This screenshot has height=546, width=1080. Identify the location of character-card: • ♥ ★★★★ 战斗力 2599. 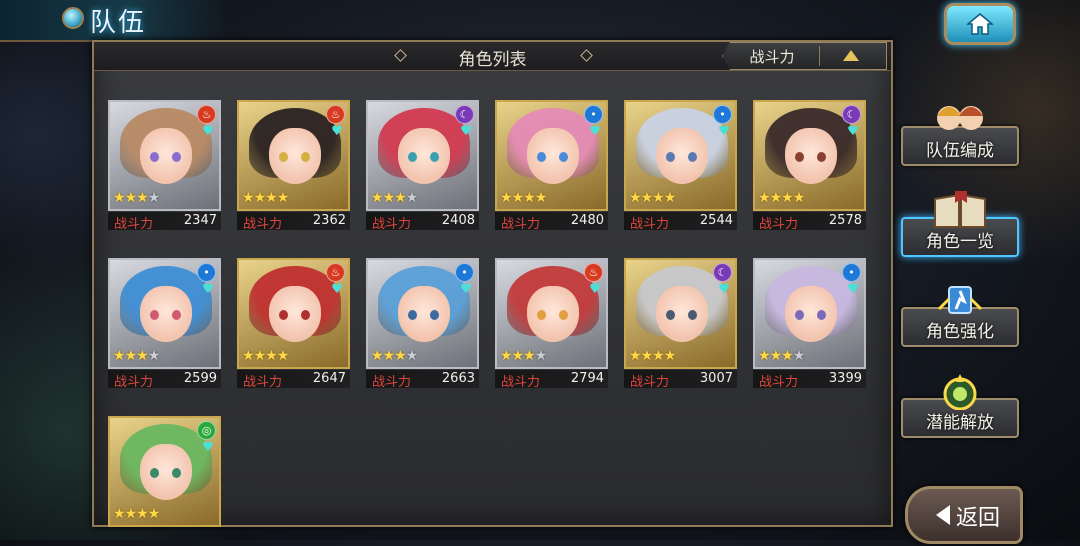
(164, 324).